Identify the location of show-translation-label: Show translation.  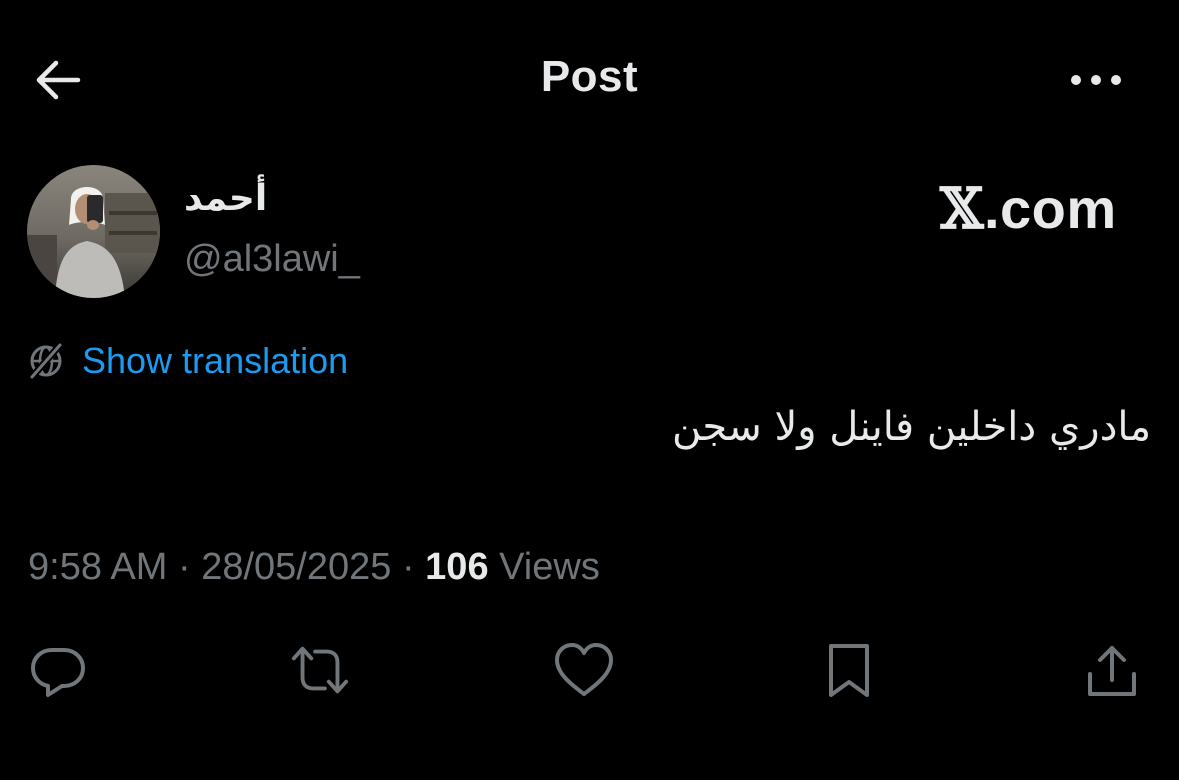
(215, 360).